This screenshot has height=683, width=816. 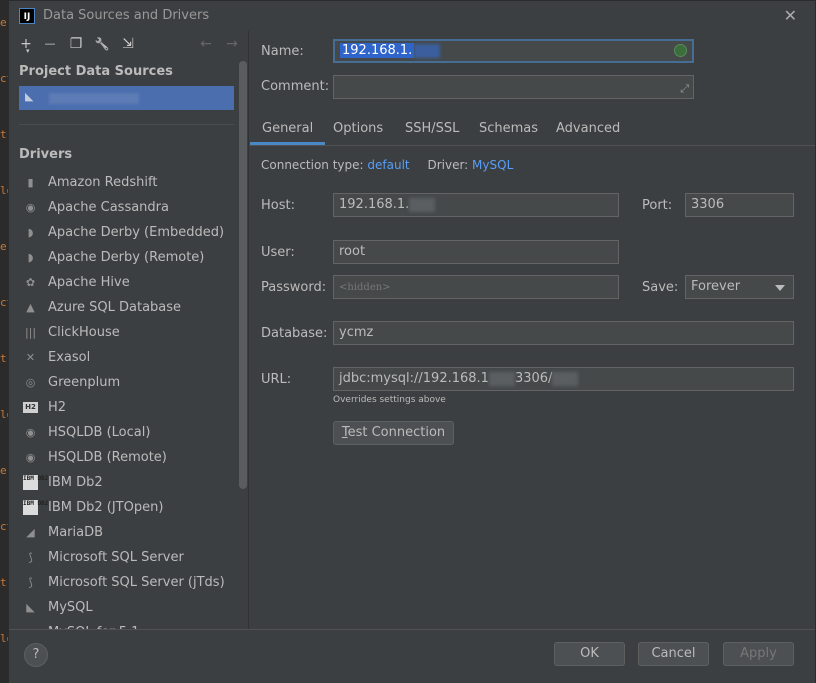 I want to click on name-field: 192.168.1., so click(x=513, y=51).